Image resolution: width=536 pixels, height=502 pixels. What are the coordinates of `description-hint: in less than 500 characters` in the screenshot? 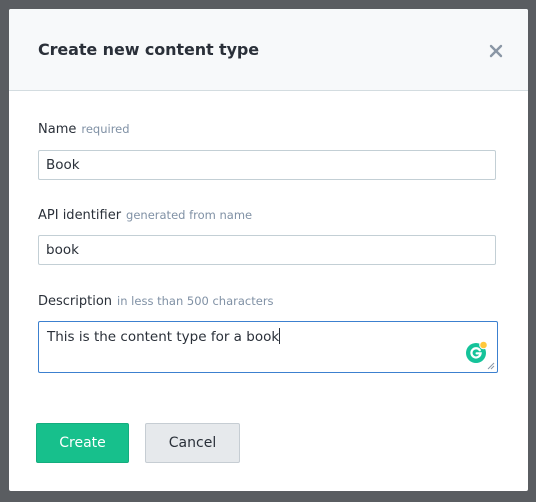 It's located at (195, 301).